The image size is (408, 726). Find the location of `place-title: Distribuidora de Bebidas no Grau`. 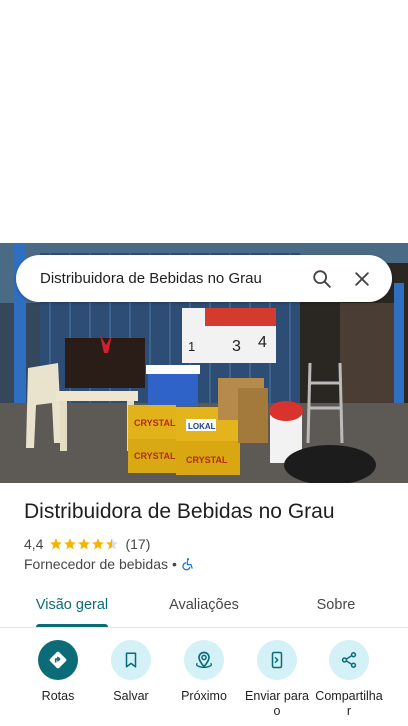

place-title: Distribuidora de Bebidas no Grau is located at coordinates (179, 511).